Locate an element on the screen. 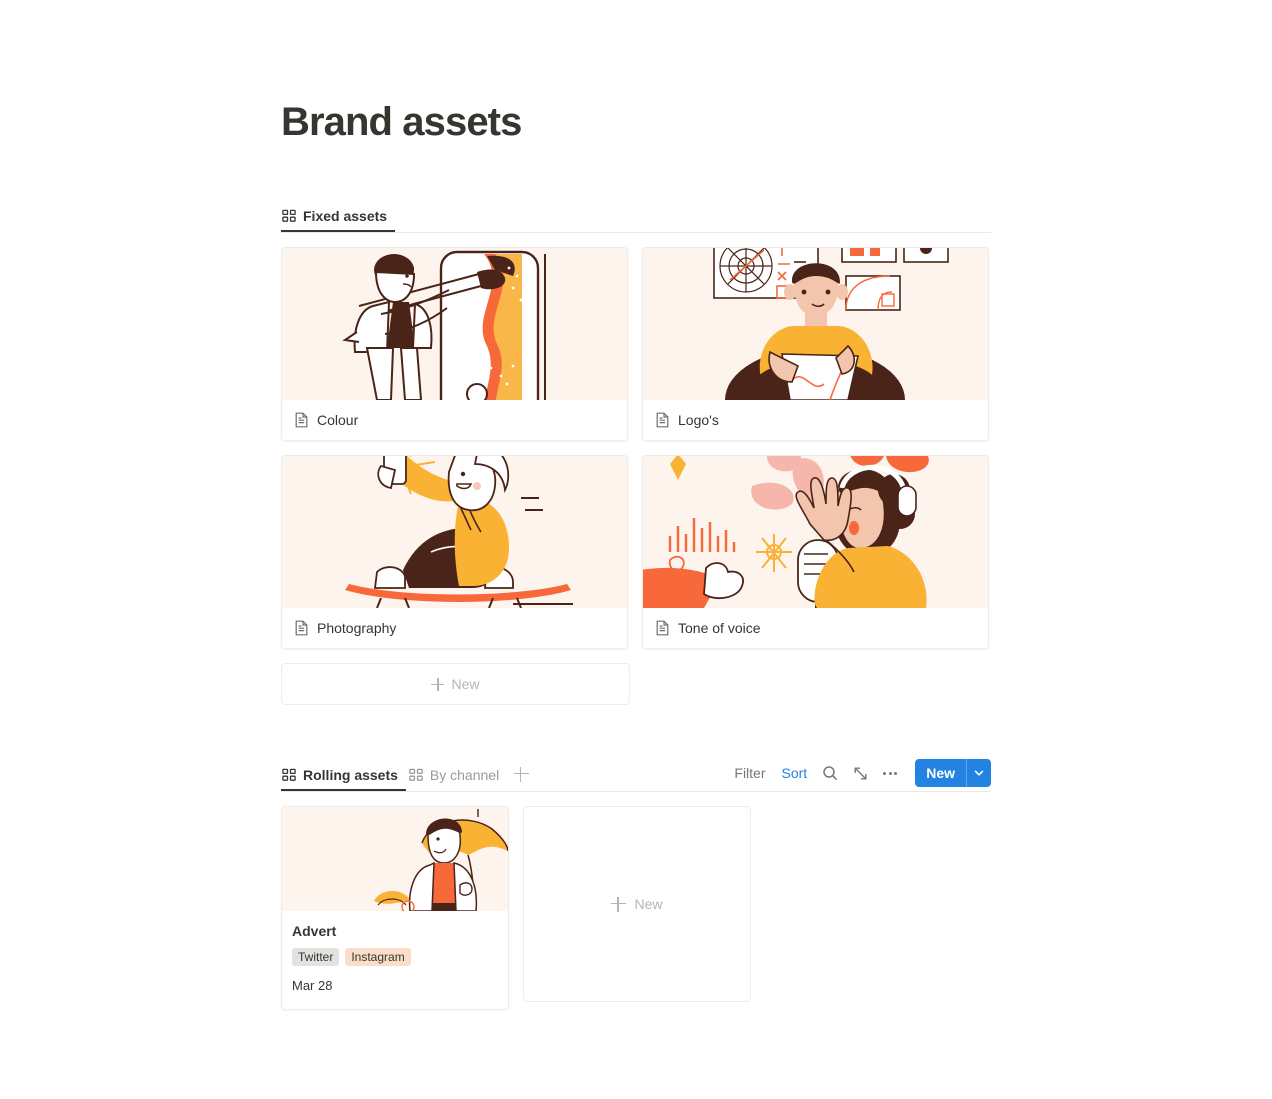 The image size is (1272, 1099). fixed-assets-new-button: New is located at coordinates (455, 684).